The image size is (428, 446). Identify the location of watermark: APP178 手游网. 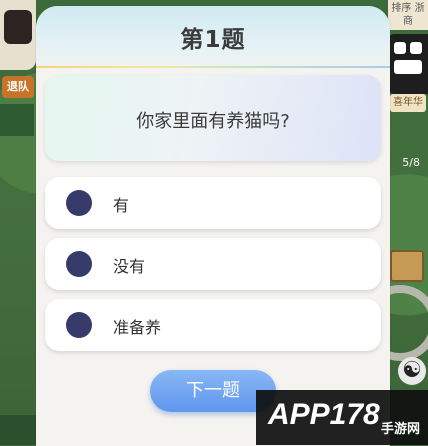
(342, 417).